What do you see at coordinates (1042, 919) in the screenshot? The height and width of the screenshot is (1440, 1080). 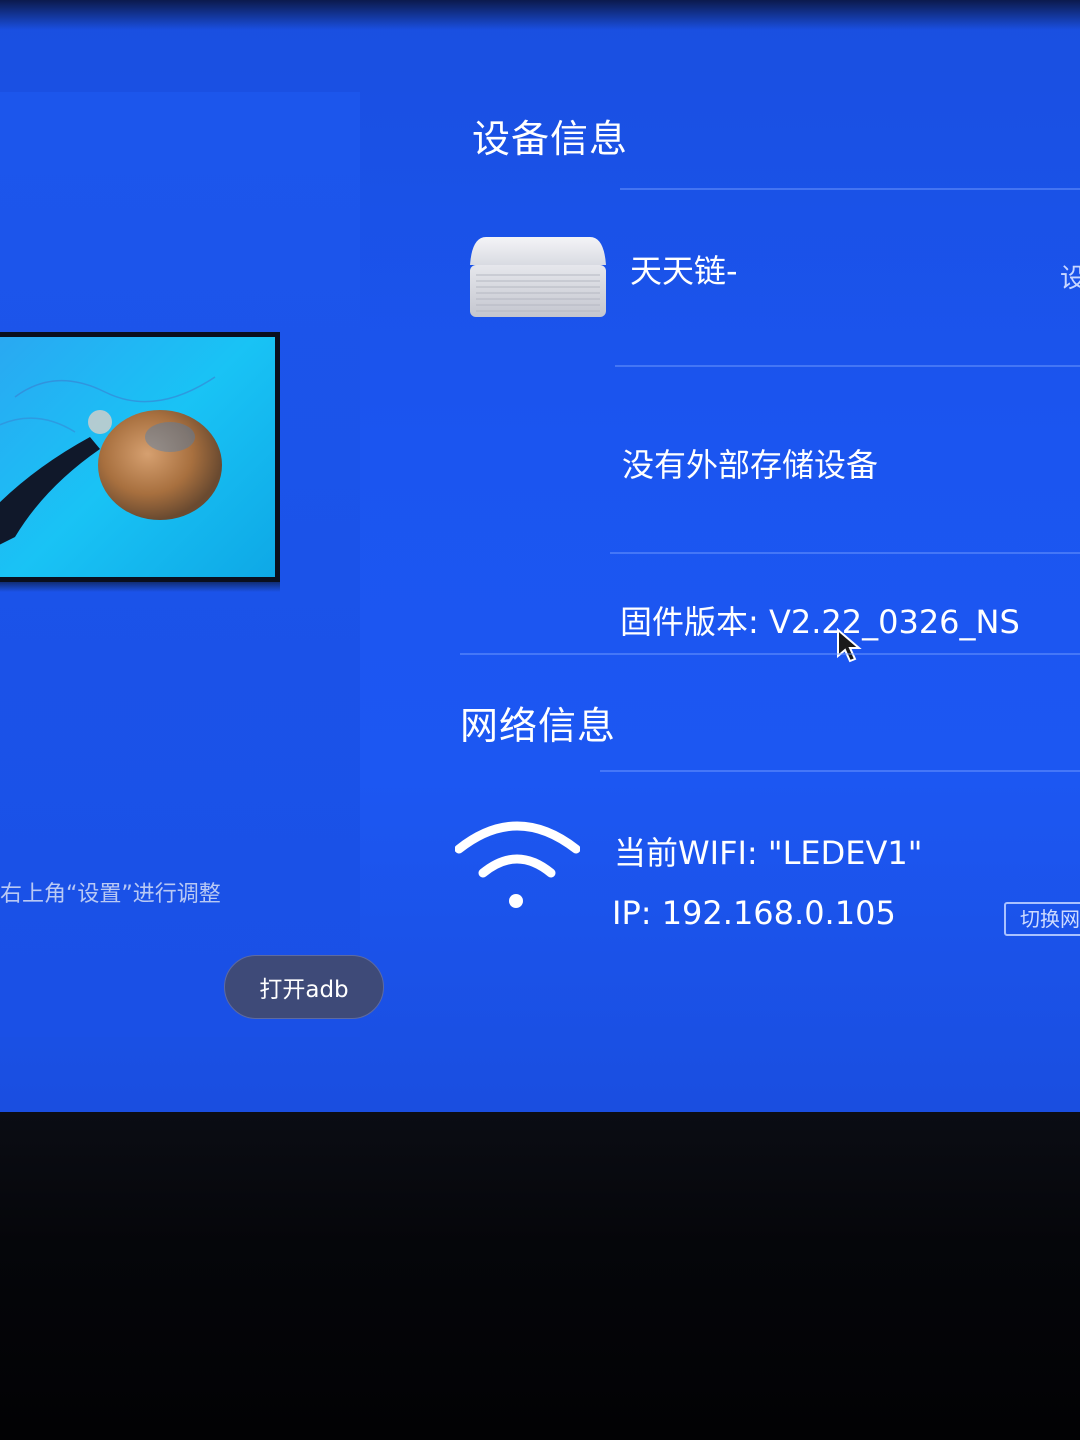 I see `switch-network-button: 切换网` at bounding box center [1042, 919].